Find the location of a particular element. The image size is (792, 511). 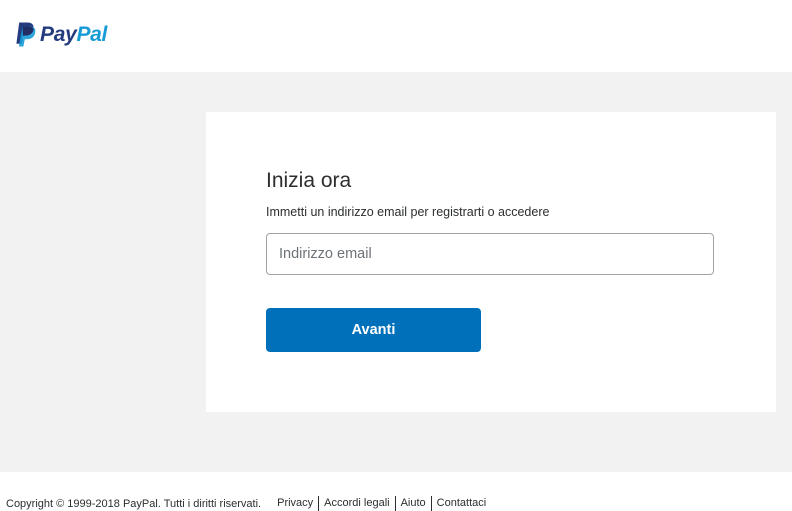

next-button: Avanti is located at coordinates (373, 330).